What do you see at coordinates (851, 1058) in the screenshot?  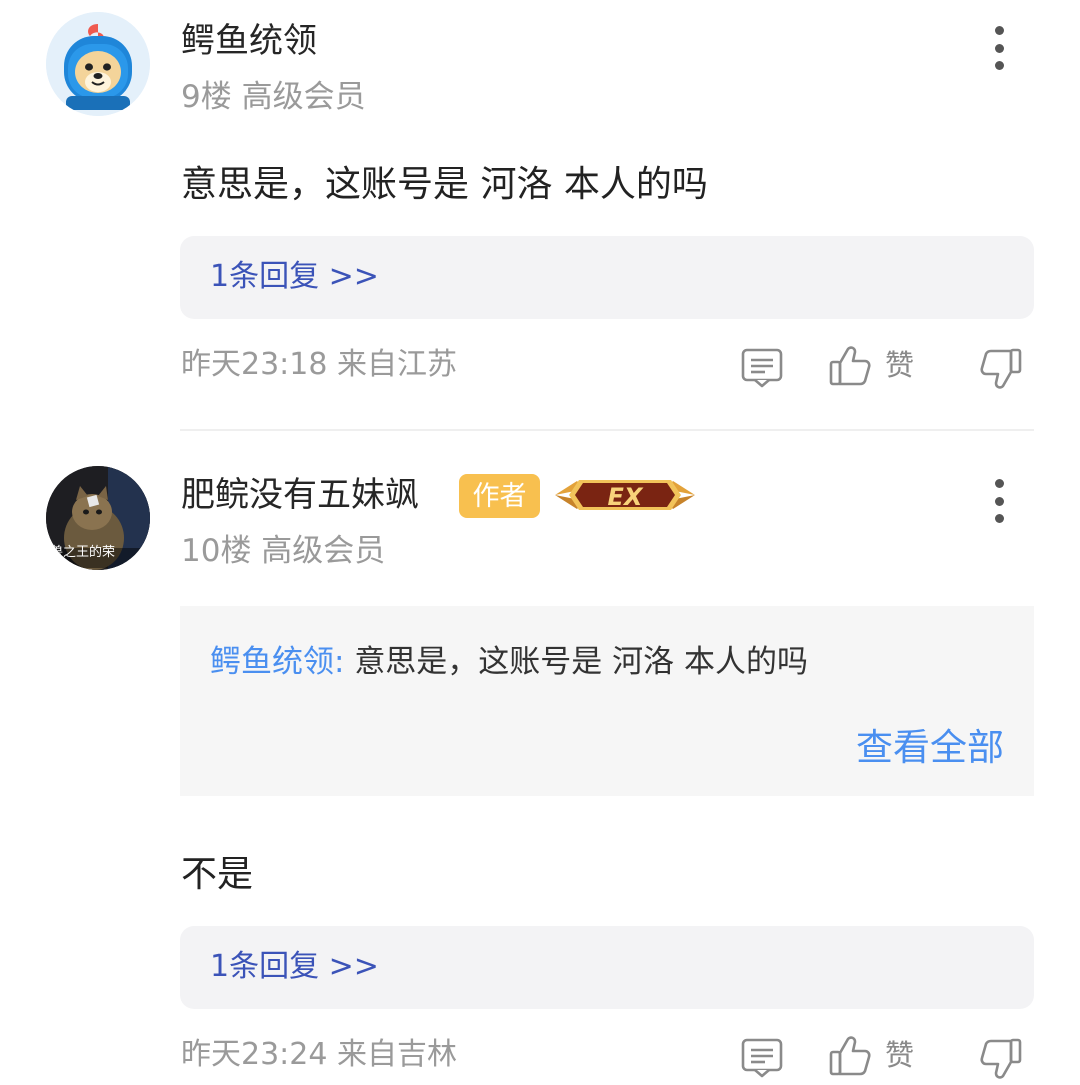 I see `thumb-up-icon` at bounding box center [851, 1058].